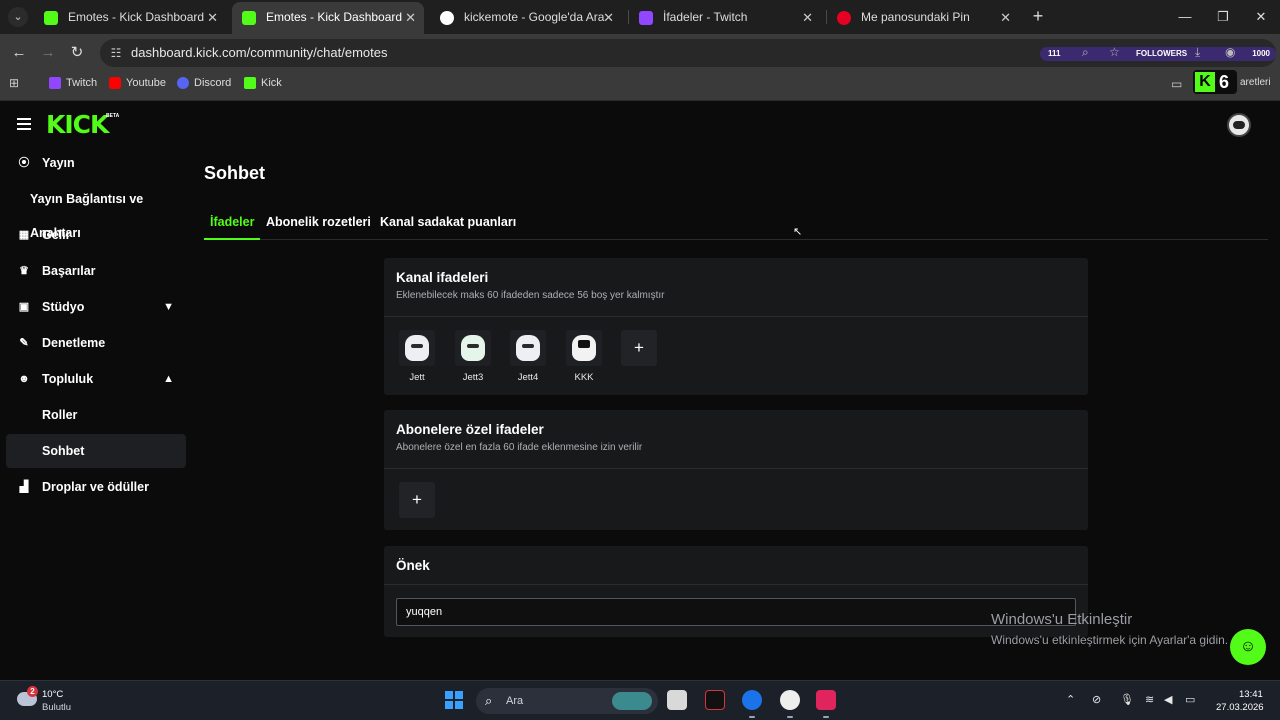  I want to click on sidebar-item-label: Başarılar, so click(69, 271).